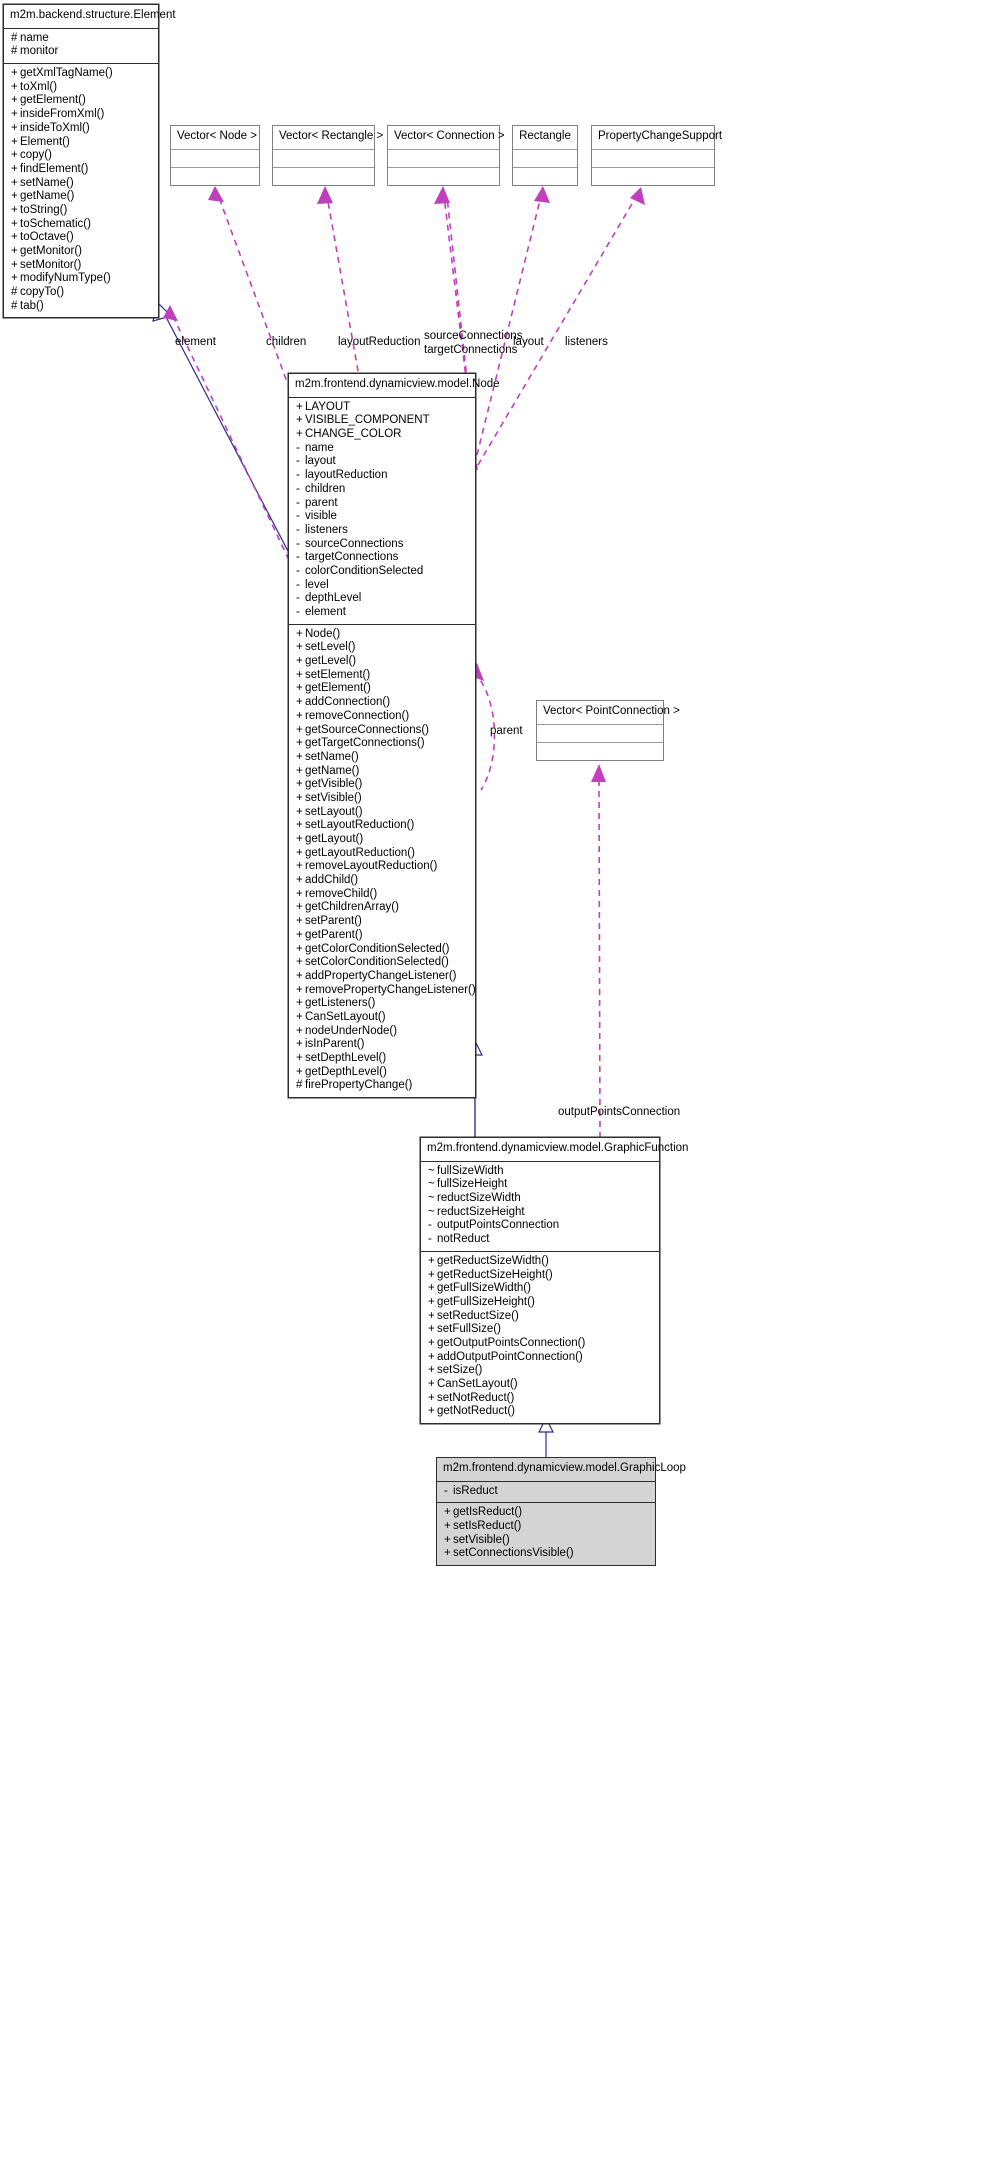 Image resolution: width=981 pixels, height=2163 pixels. I want to click on class-member-row: + removeConnection(), so click(382, 717).